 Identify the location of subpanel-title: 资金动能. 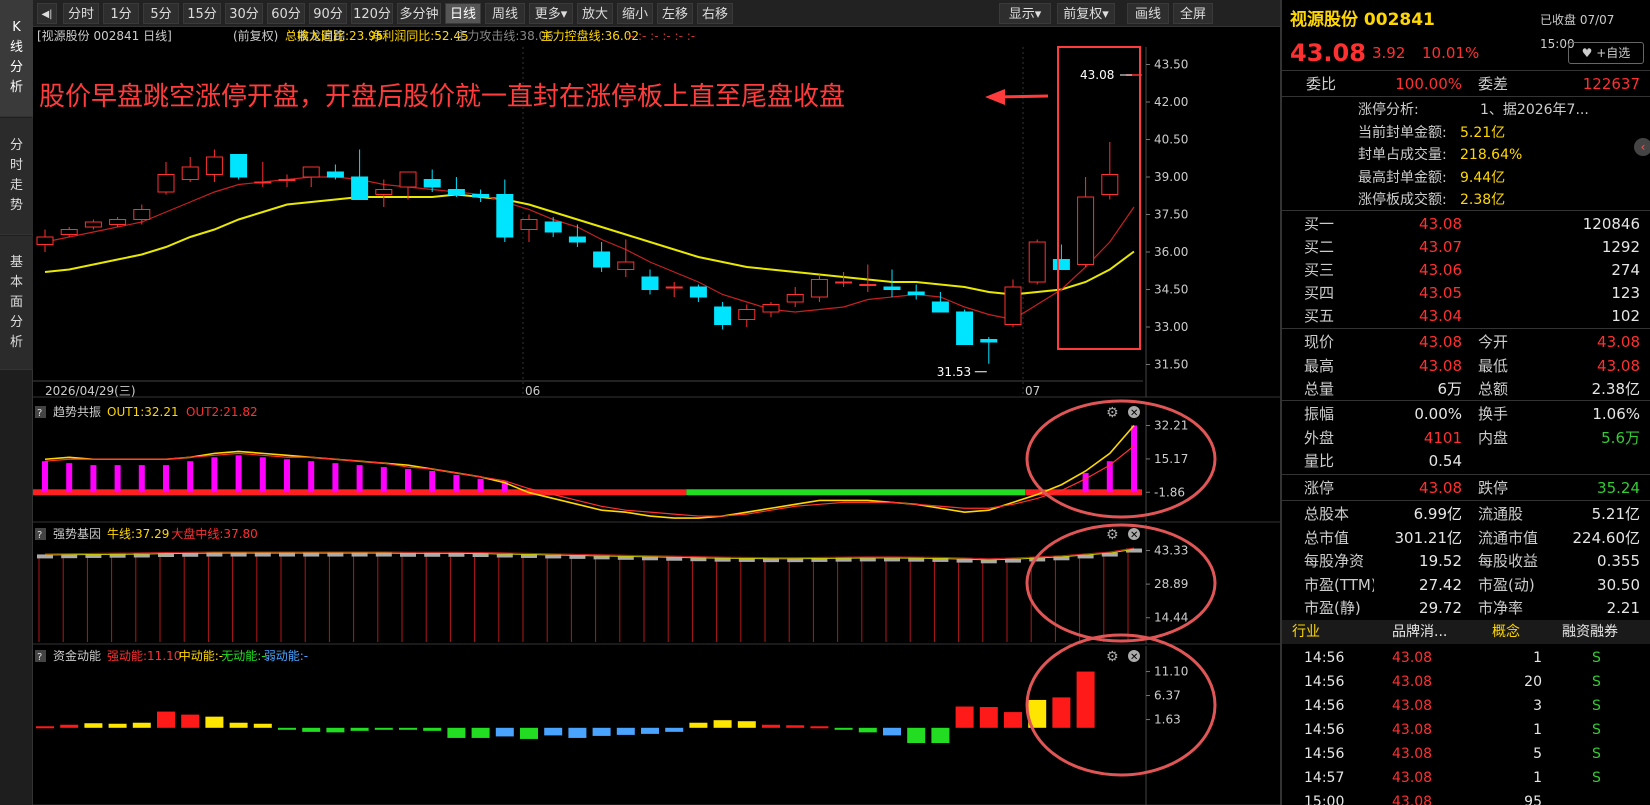
(77, 655).